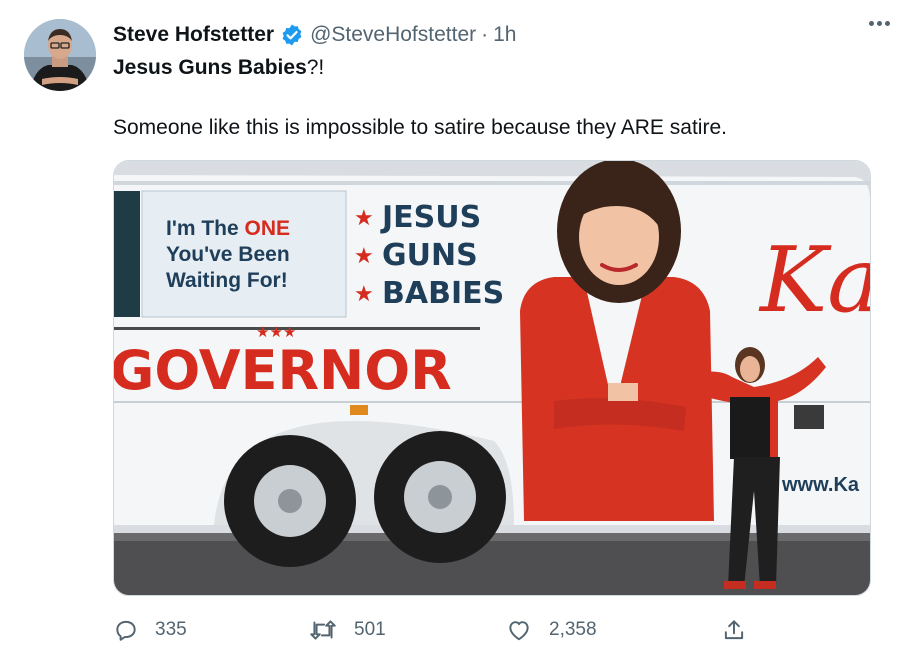  What do you see at coordinates (820, 485) in the screenshot?
I see `bus-url-fragment: www.Ka` at bounding box center [820, 485].